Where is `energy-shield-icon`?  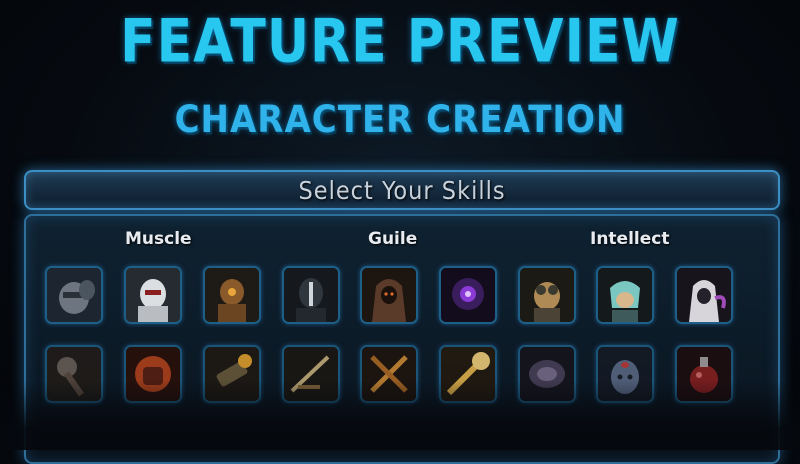 energy-shield-icon is located at coordinates (547, 374).